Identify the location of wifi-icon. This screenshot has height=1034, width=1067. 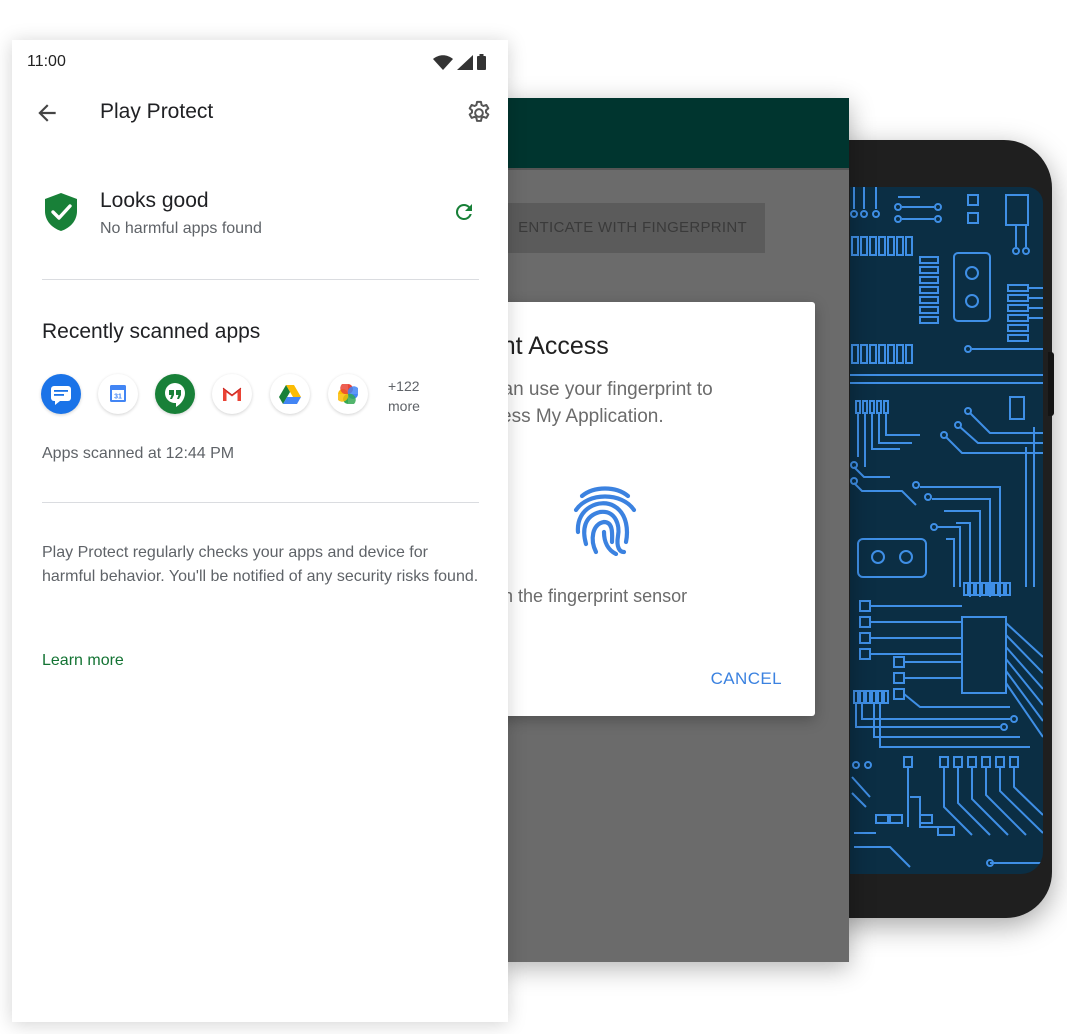
(443, 62).